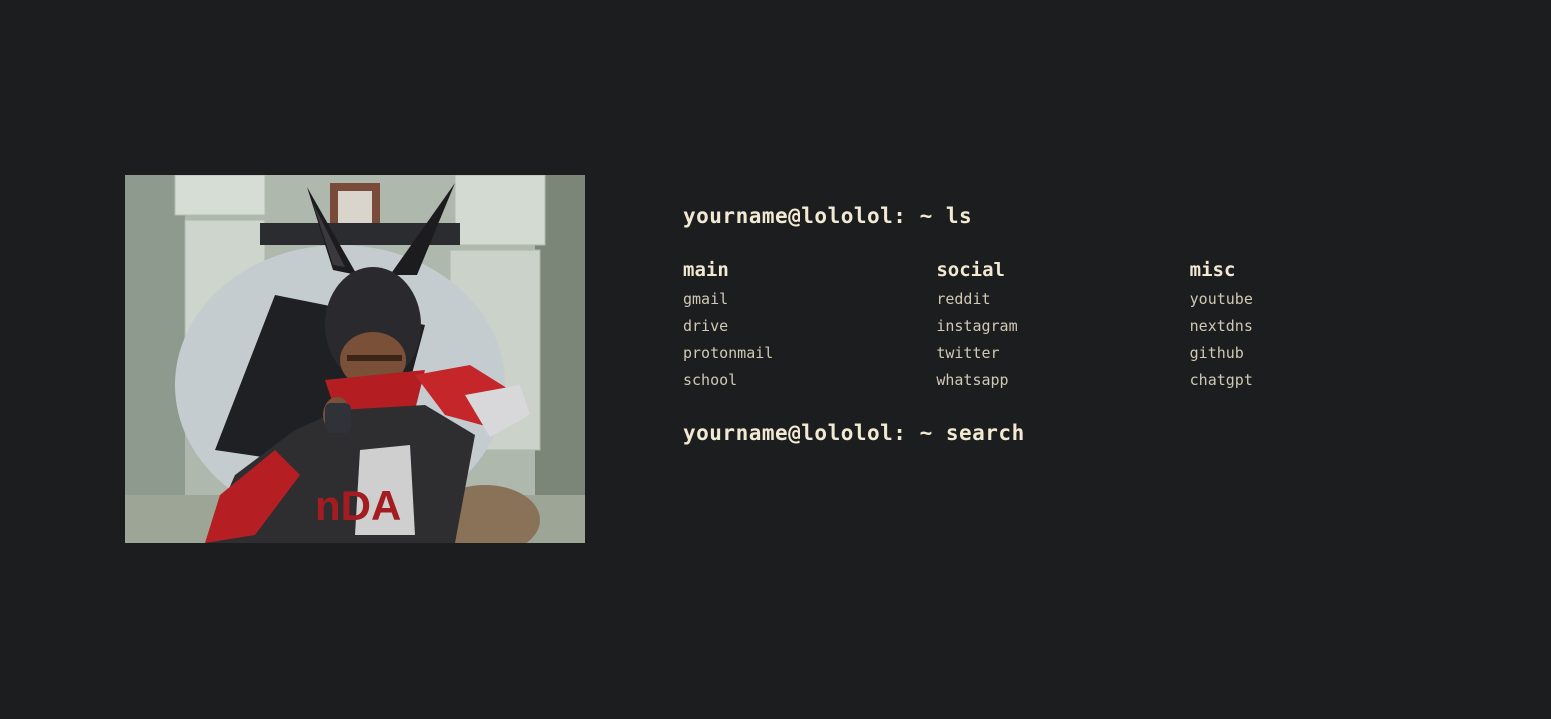 This screenshot has height=719, width=1551. Describe the element at coordinates (809, 299) in the screenshot. I see `link-gmail: gmail` at that location.